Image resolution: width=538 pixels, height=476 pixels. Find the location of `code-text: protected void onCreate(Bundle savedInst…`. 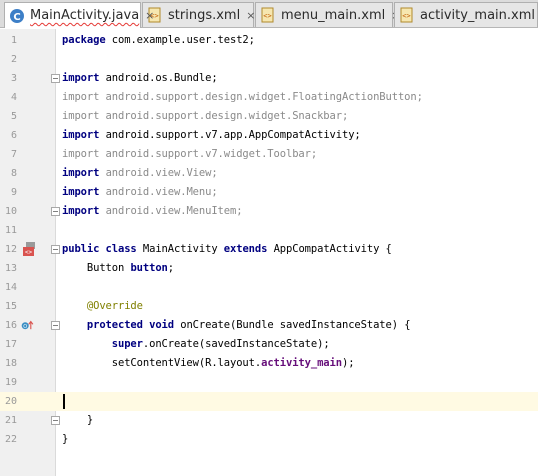

code-text: protected void onCreate(Bundle savedInst… is located at coordinates (236, 325).